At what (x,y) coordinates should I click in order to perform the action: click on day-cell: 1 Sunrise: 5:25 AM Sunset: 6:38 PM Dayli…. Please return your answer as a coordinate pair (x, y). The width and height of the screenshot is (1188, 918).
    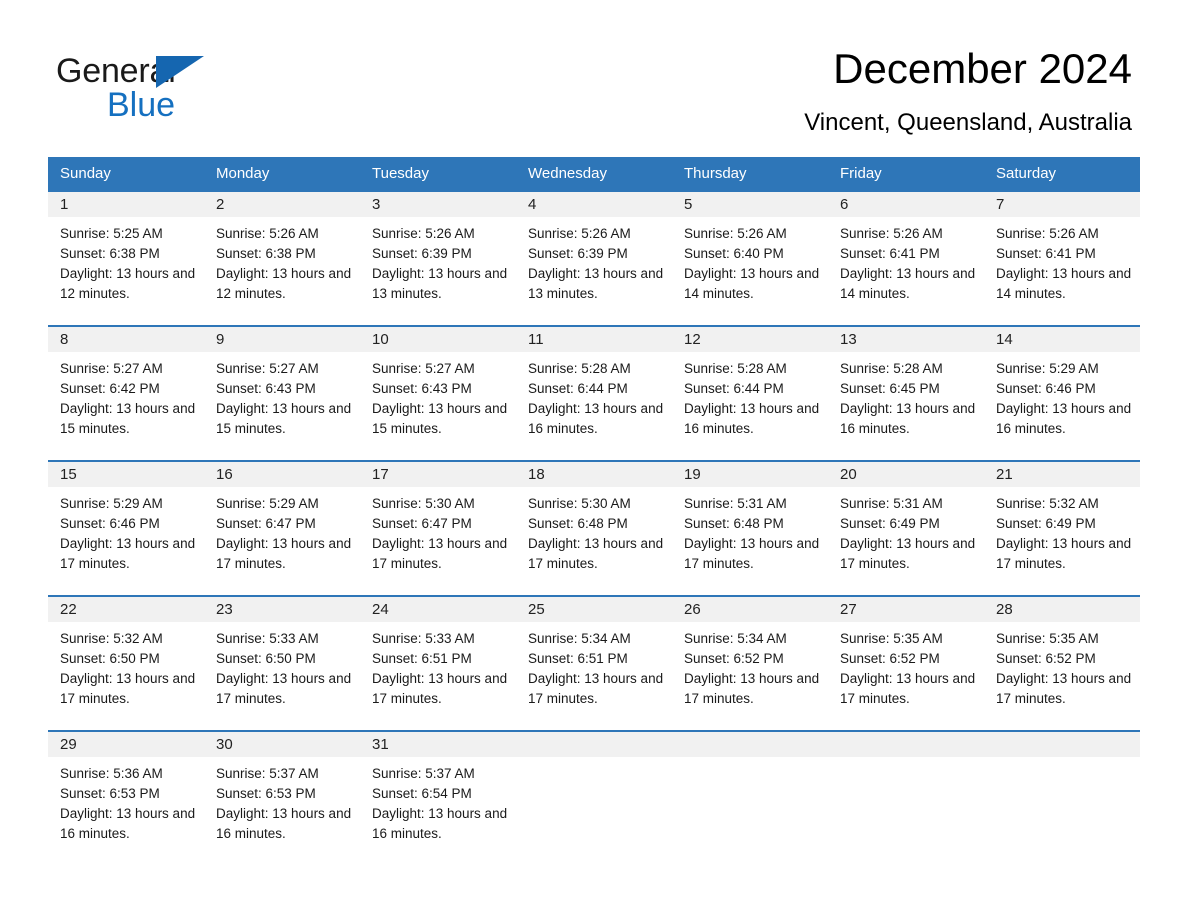
    Looking at the image, I should click on (126, 258).